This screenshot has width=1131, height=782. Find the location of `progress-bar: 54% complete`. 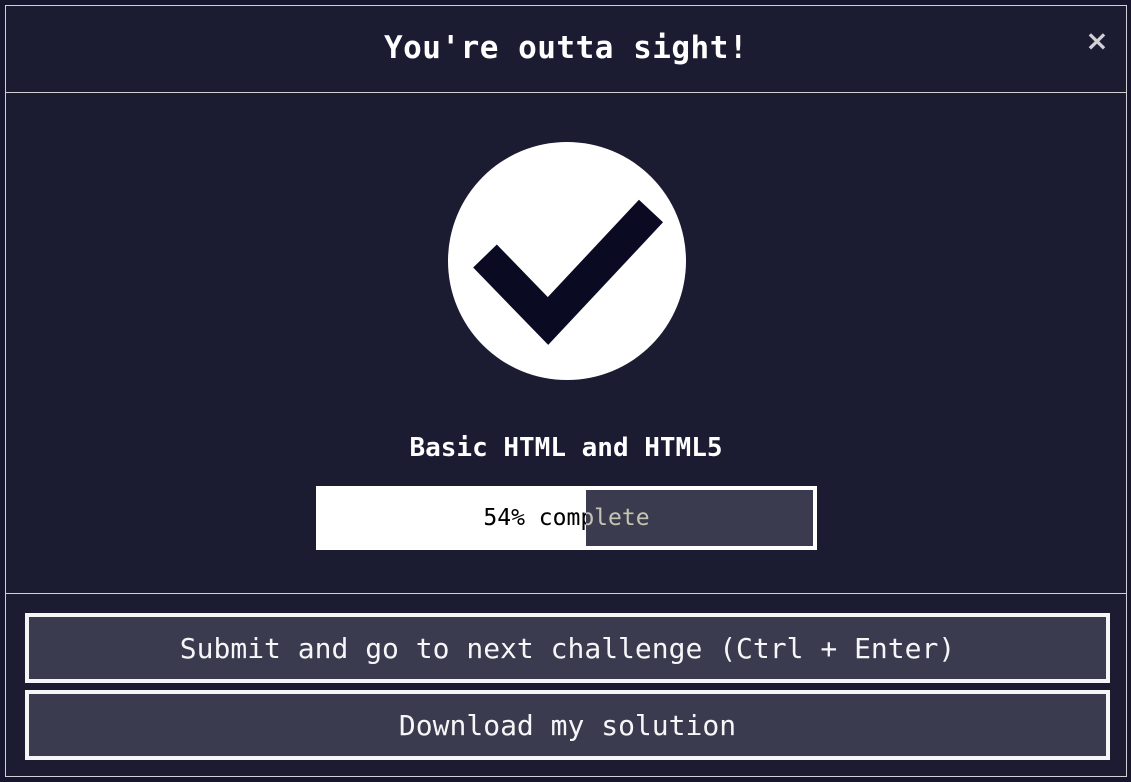

progress-bar: 54% complete is located at coordinates (566, 518).